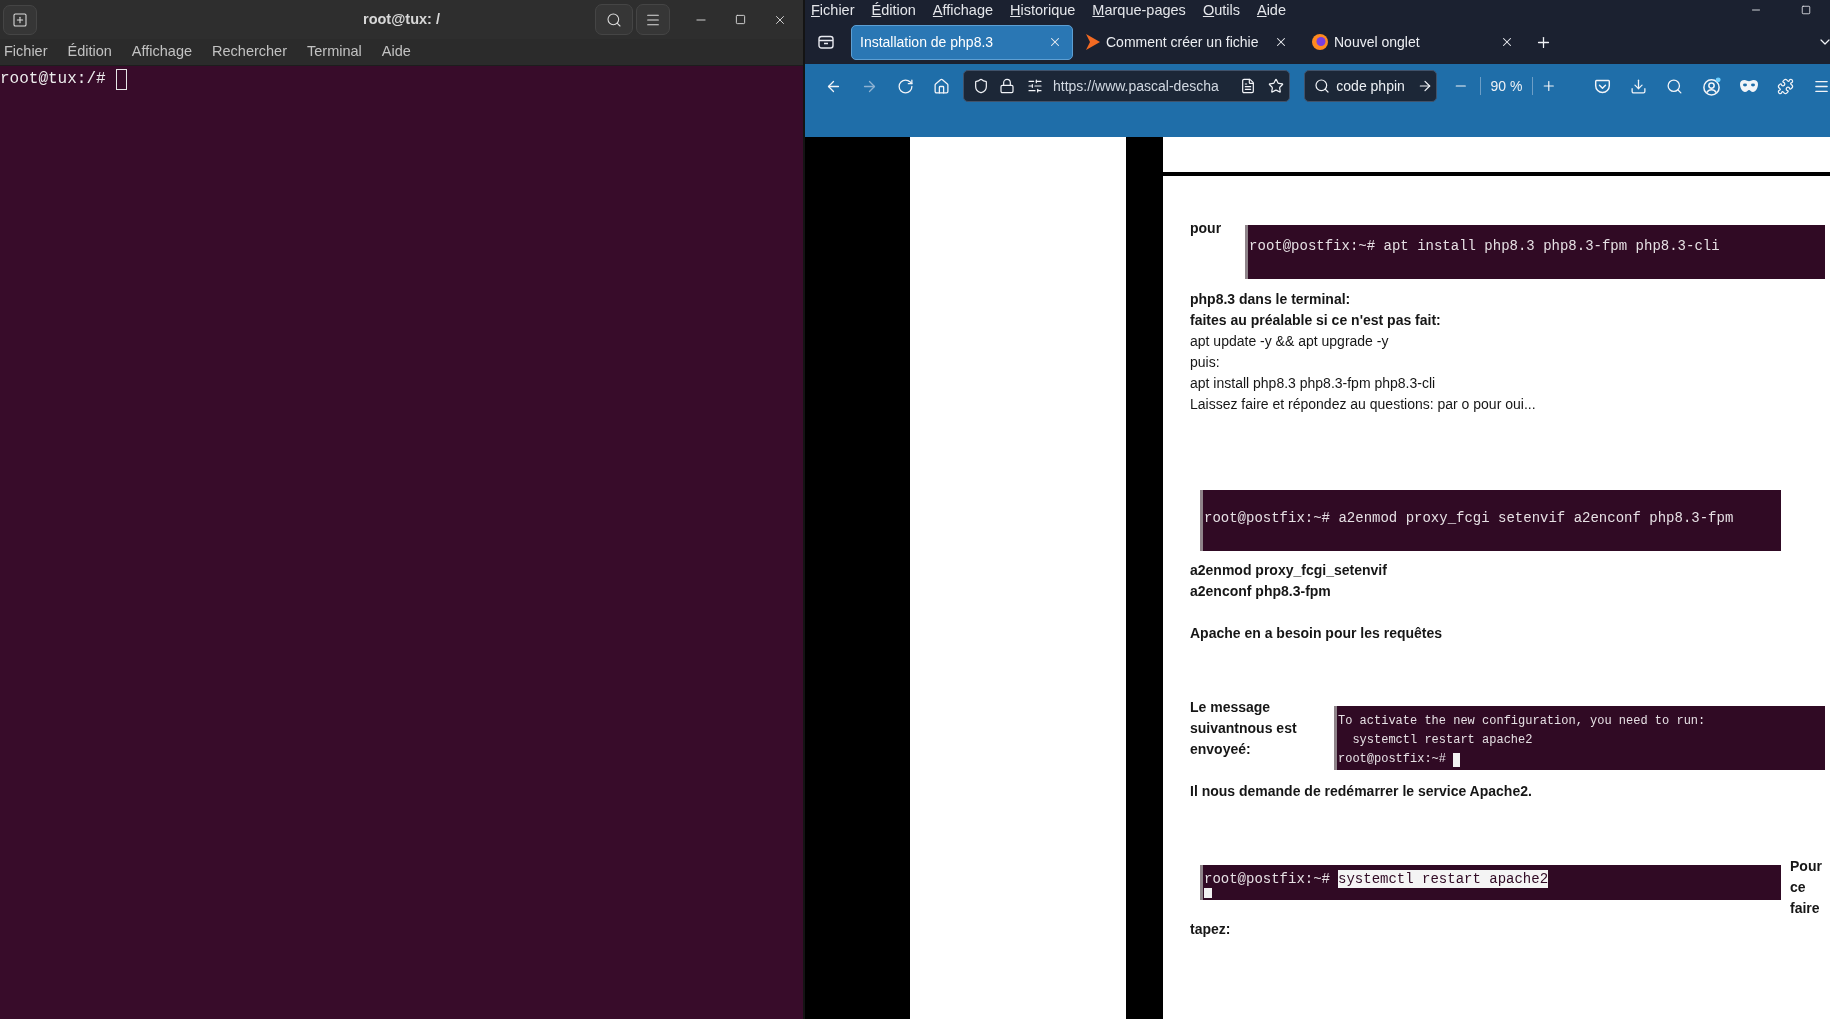 The width and height of the screenshot is (1830, 1019). Describe the element at coordinates (1361, 791) in the screenshot. I see `article-text: Il nous demande de redémarrer le service Apache2.` at that location.